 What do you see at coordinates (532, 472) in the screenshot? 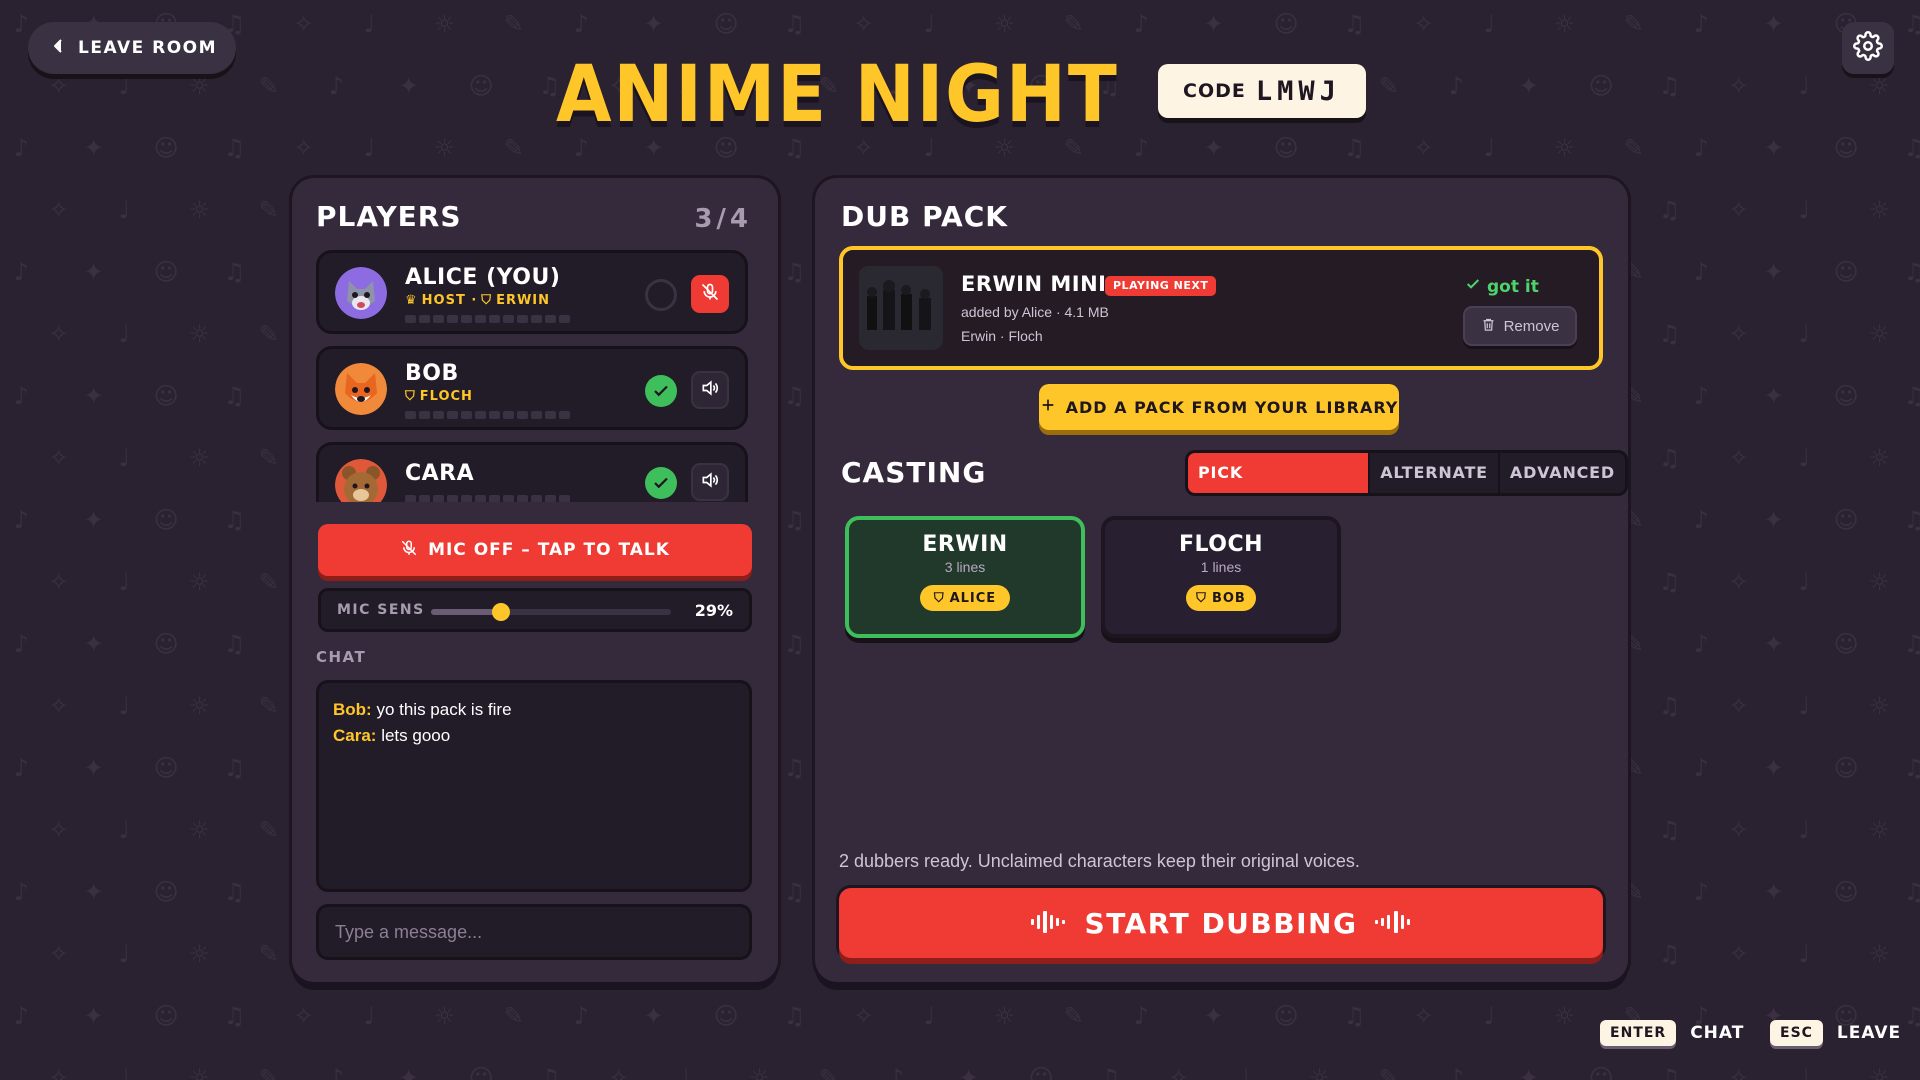
I see `player-row-cara: CARA` at bounding box center [532, 472].